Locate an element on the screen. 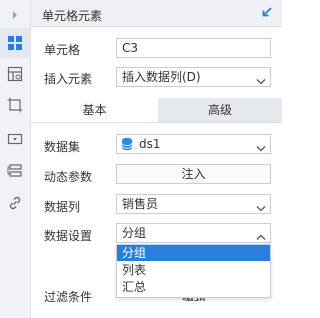 The height and width of the screenshot is (318, 320). cell-input: C3 is located at coordinates (193, 48).